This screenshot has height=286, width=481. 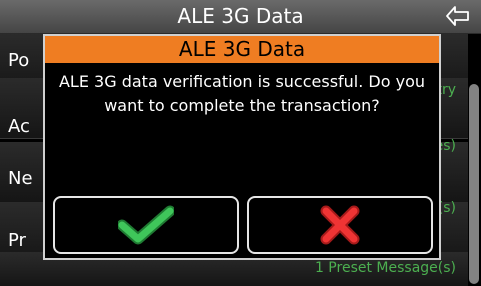 What do you see at coordinates (385, 268) in the screenshot?
I see `list-item-value: 1 Preset Message(s)` at bounding box center [385, 268].